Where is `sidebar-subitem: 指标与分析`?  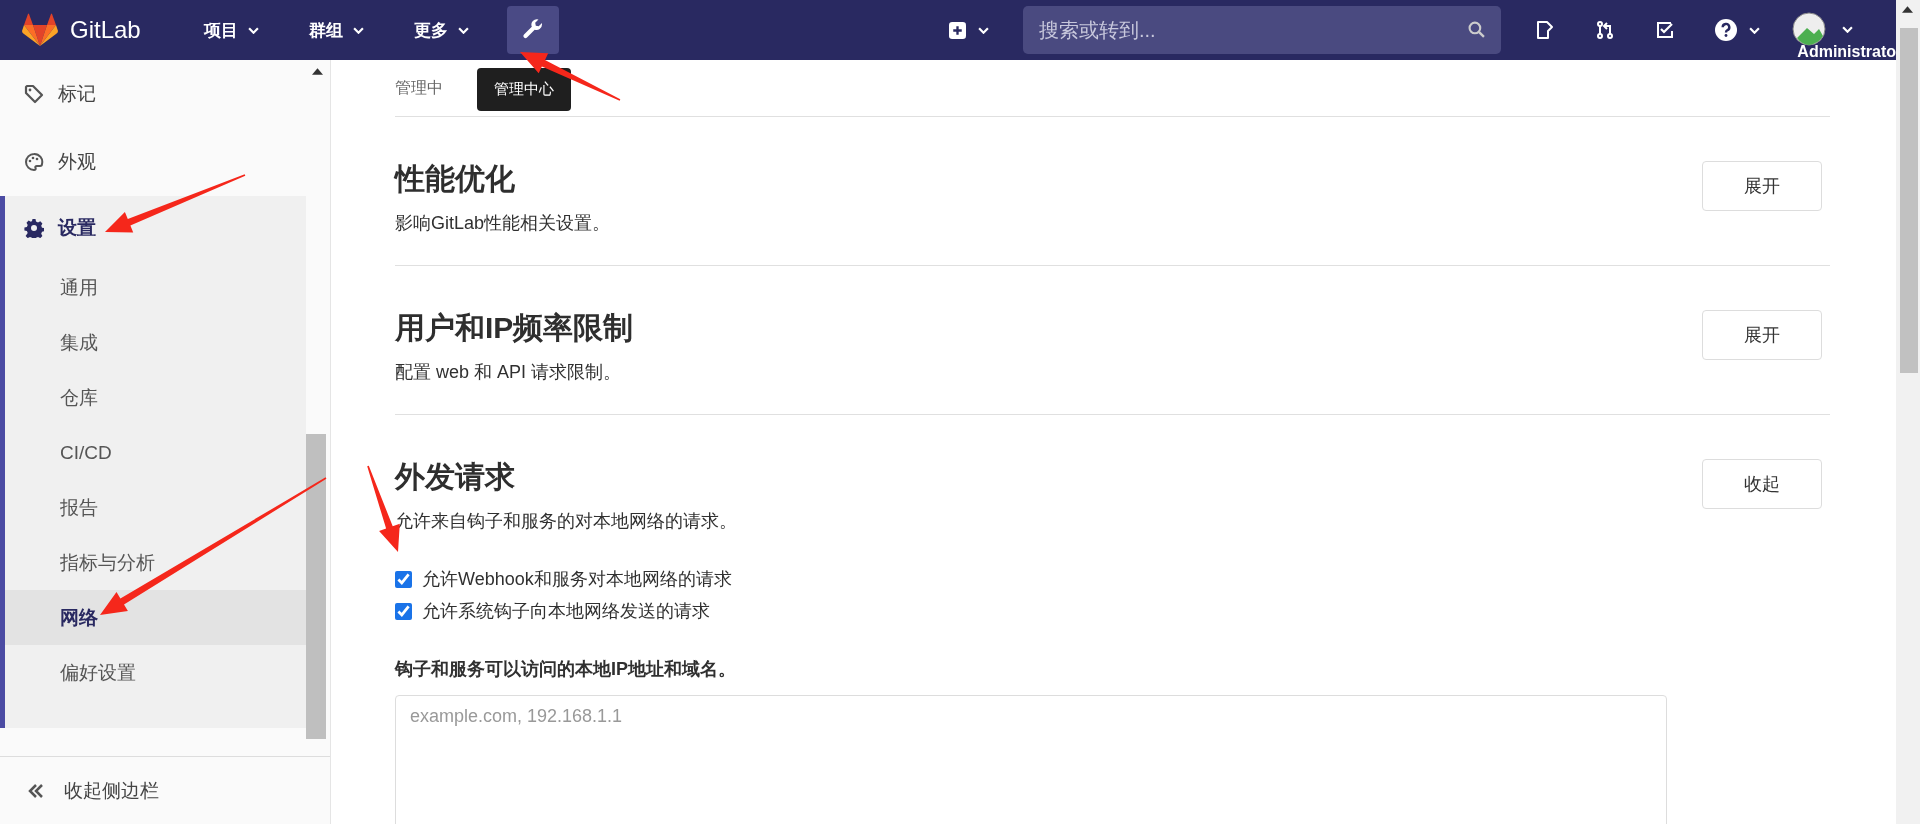 sidebar-subitem: 指标与分析 is located at coordinates (155, 562).